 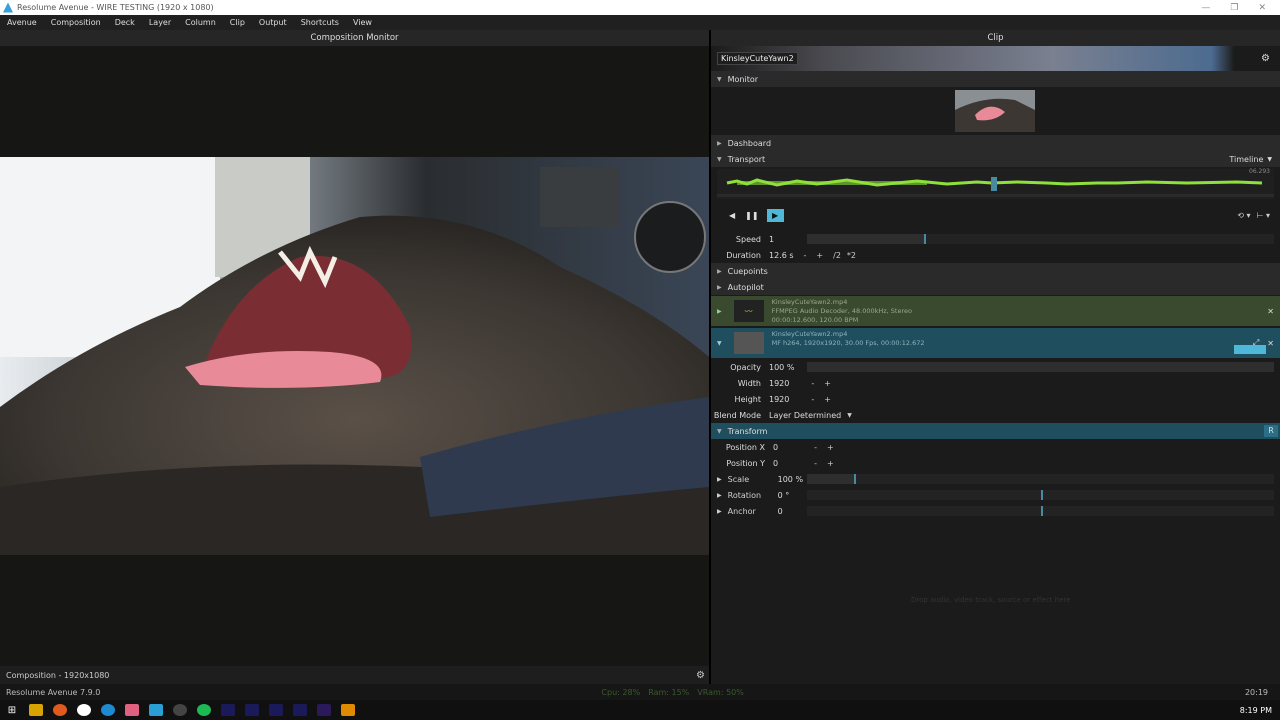 What do you see at coordinates (1040, 367) in the screenshot?
I see `opacity-slider` at bounding box center [1040, 367].